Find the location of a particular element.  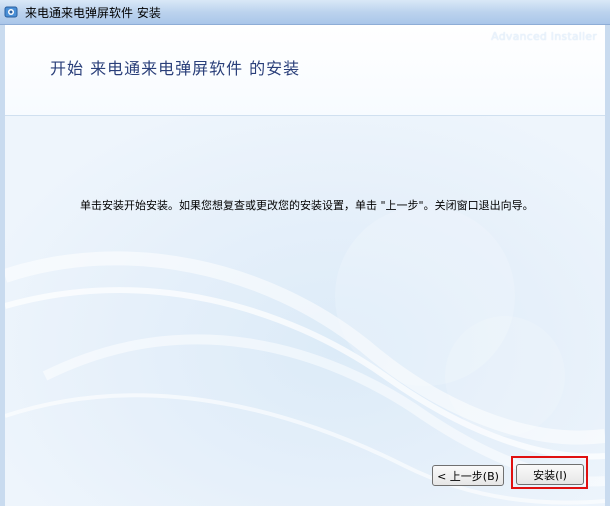

install-button-highlight is located at coordinates (549, 472).